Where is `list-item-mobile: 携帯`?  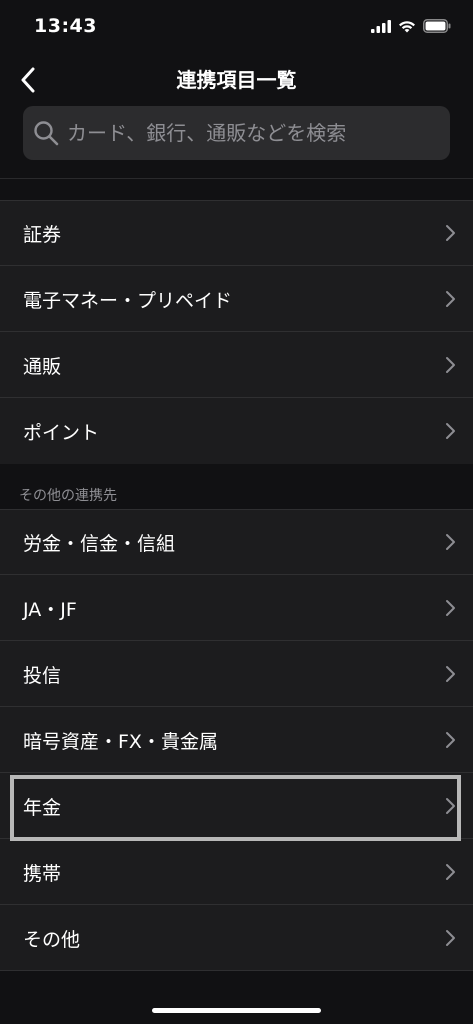 list-item-mobile: 携帯 is located at coordinates (236, 872).